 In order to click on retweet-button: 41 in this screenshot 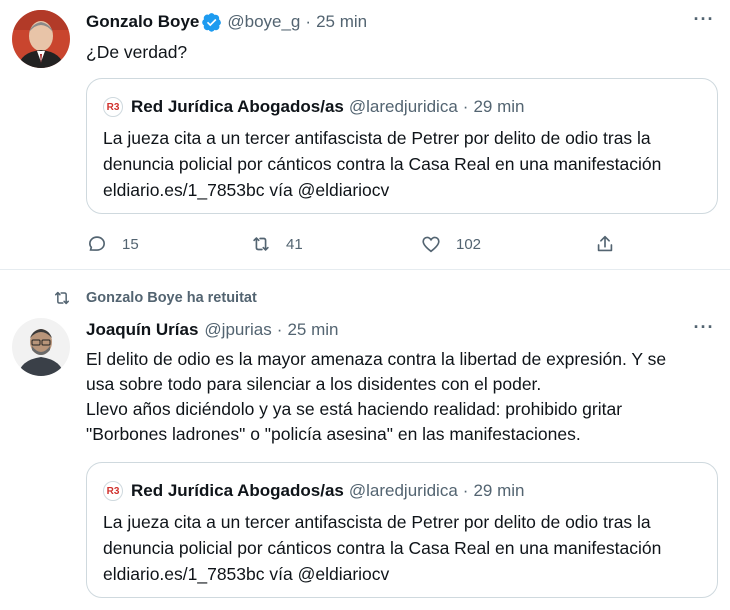, I will do `click(276, 244)`.